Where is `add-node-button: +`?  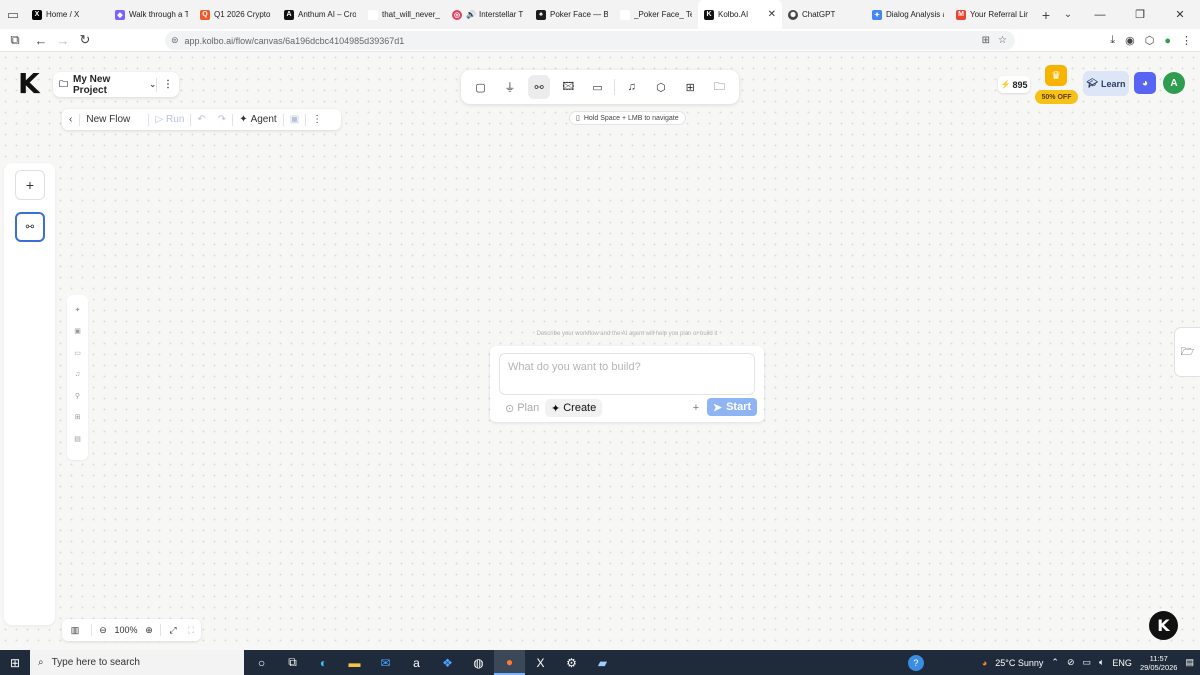 add-node-button: + is located at coordinates (30, 185).